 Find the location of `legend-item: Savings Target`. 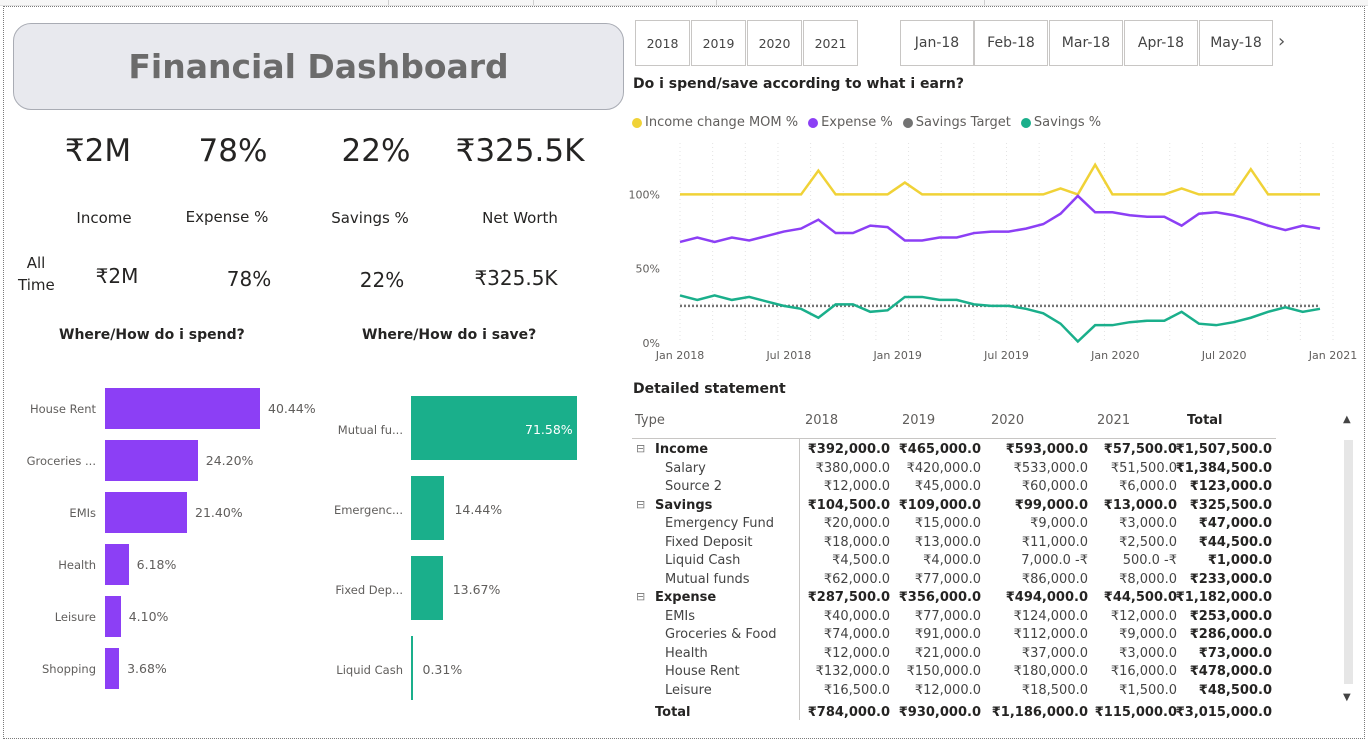

legend-item: Savings Target is located at coordinates (956, 122).